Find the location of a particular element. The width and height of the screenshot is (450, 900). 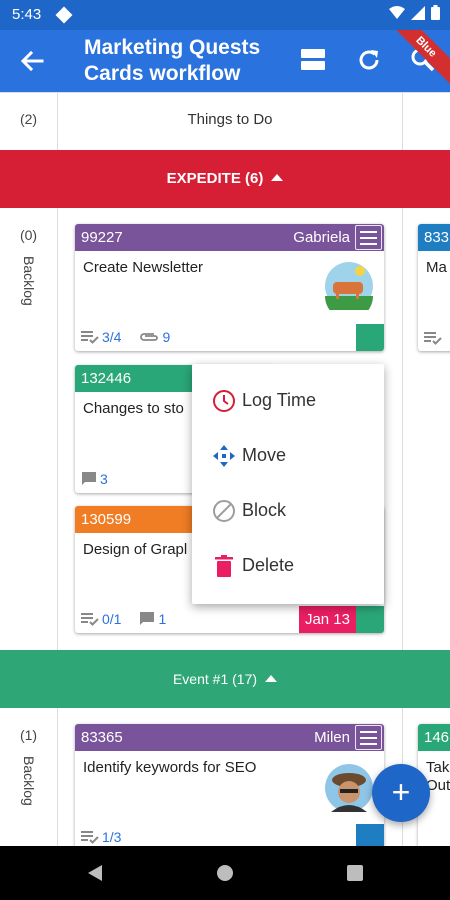

refresh-icon is located at coordinates (369, 60).